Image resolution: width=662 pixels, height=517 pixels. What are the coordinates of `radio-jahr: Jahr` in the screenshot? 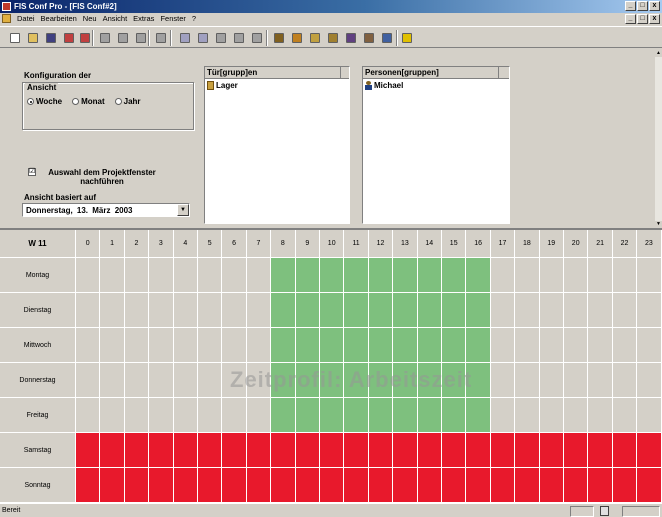 It's located at (127, 101).